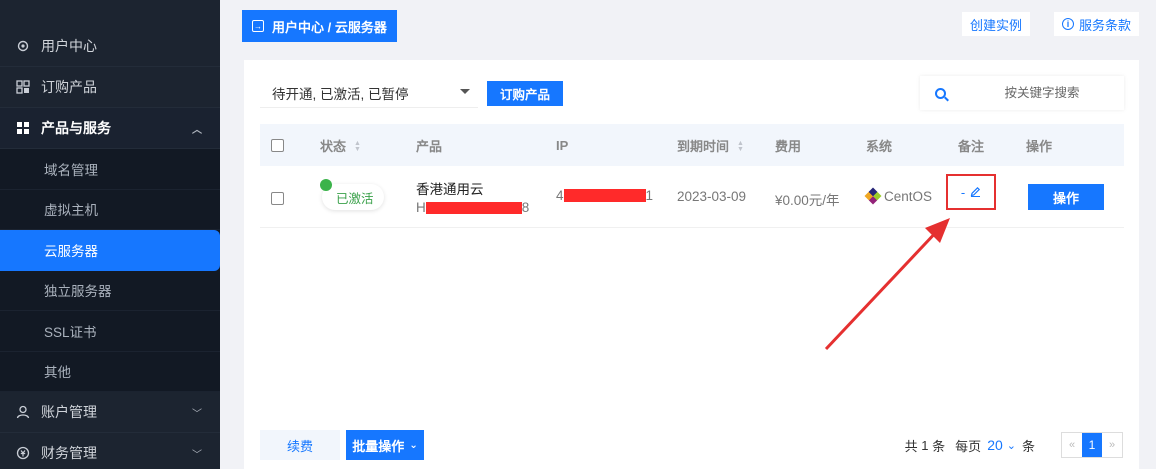 Image resolution: width=1156 pixels, height=469 pixels. I want to click on ip-cell: 4 1, so click(605, 195).